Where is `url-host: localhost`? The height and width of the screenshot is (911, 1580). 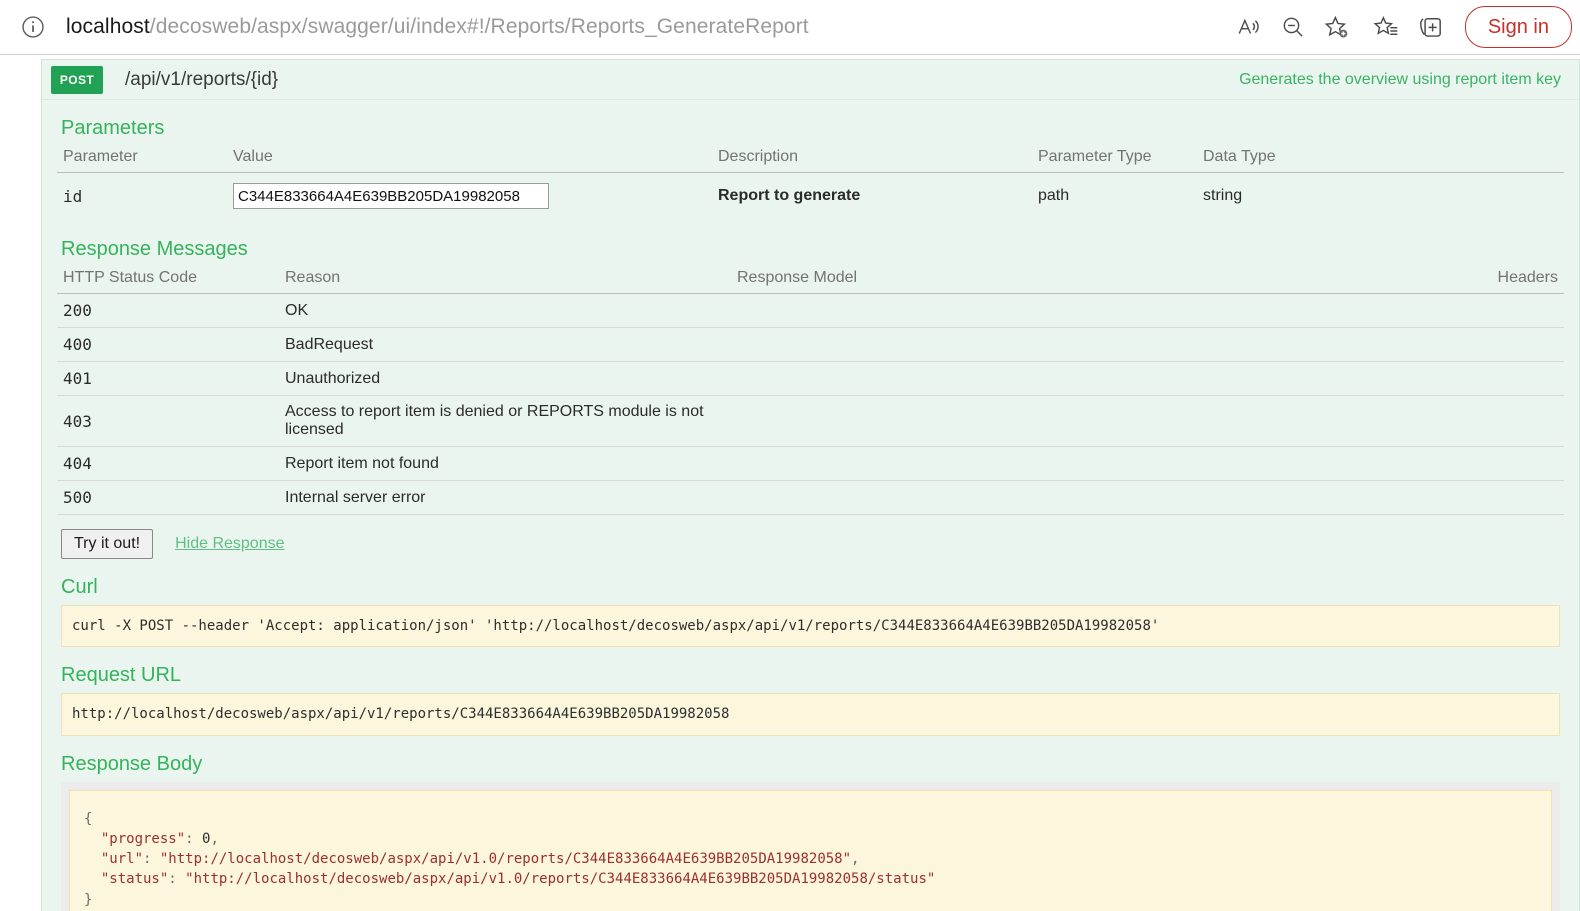 url-host: localhost is located at coordinates (108, 26).